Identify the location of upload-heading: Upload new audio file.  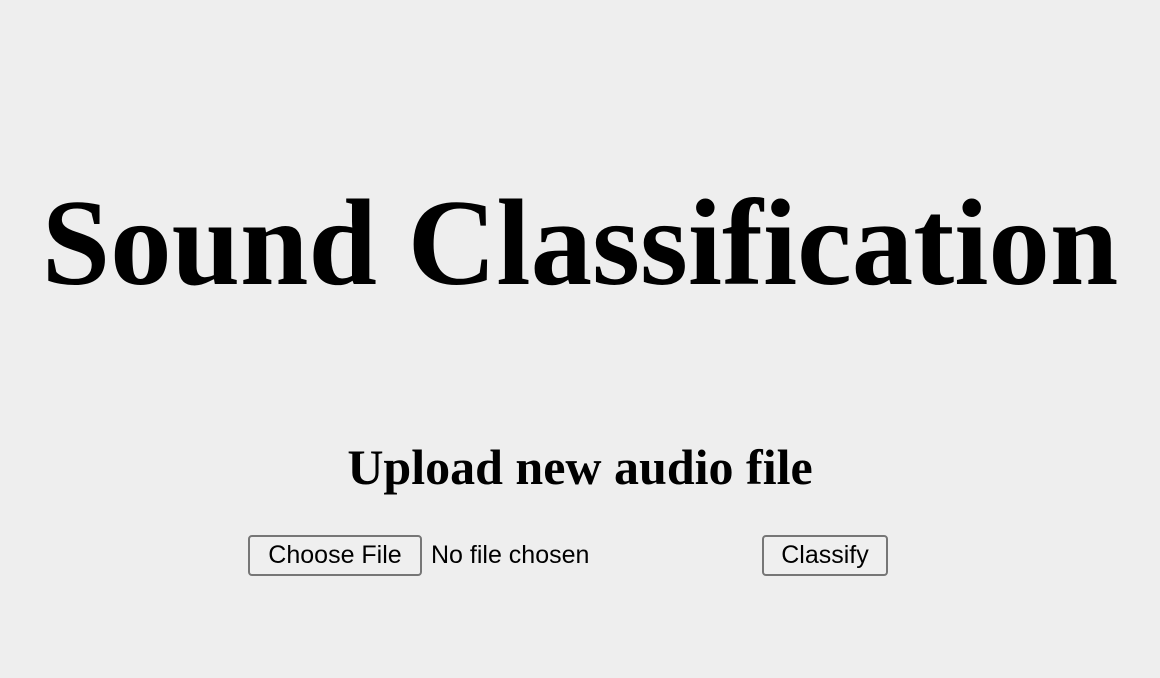
(580, 467).